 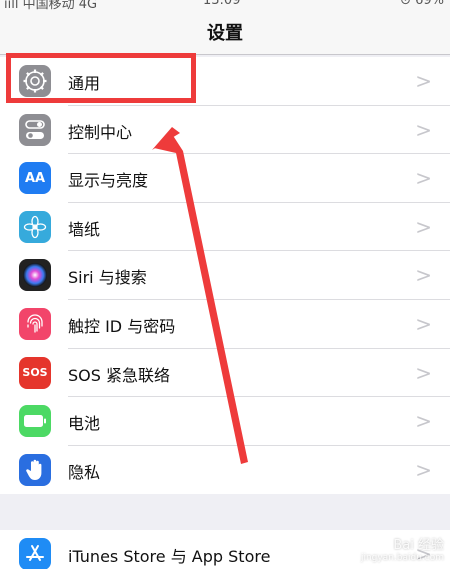 I want to click on settings-row-privacy: 隐私 >, so click(x=225, y=470).